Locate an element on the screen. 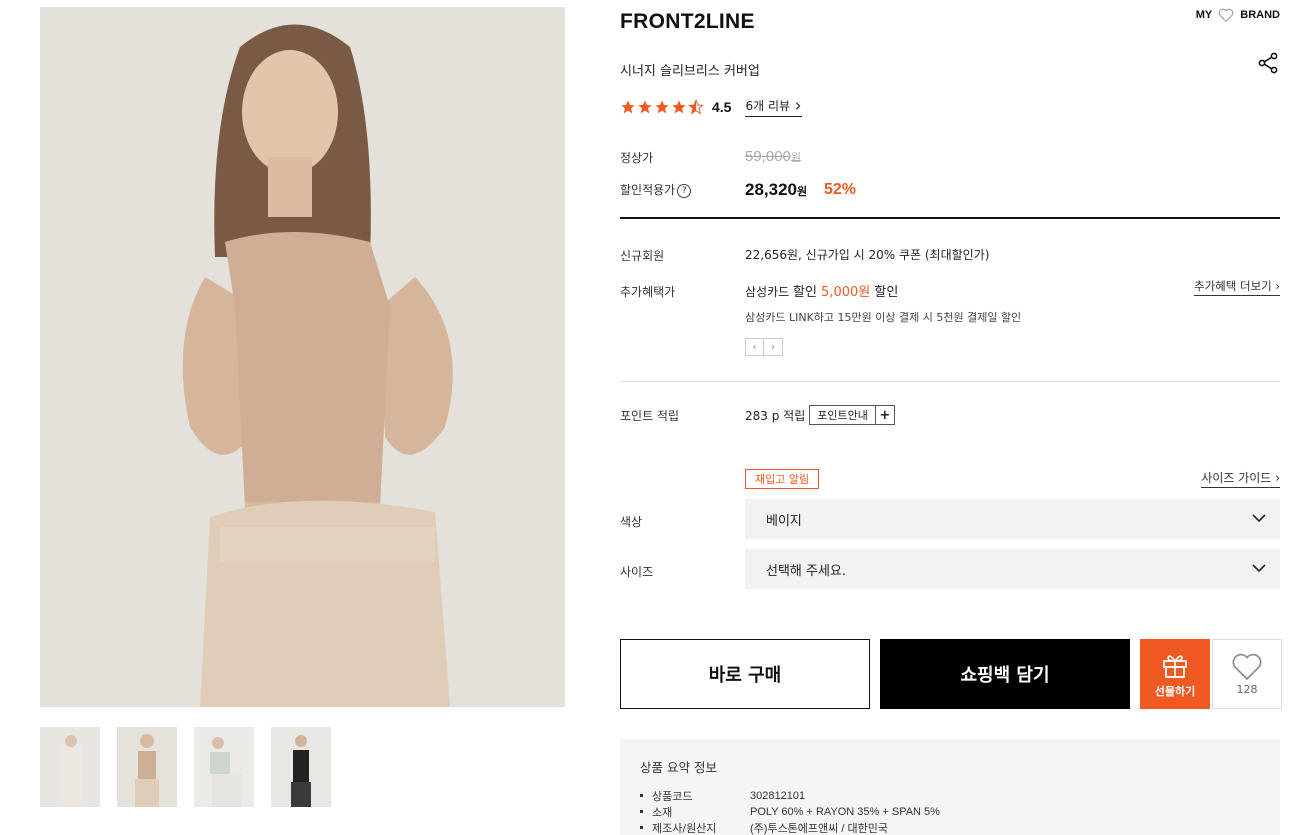  gift-icon is located at coordinates (1175, 666).